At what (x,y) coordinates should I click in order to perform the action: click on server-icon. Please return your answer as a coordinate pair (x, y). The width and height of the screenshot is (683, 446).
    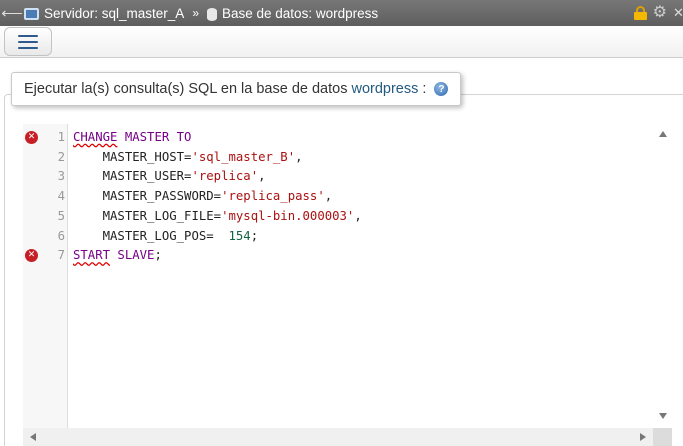
    Looking at the image, I should click on (31, 14).